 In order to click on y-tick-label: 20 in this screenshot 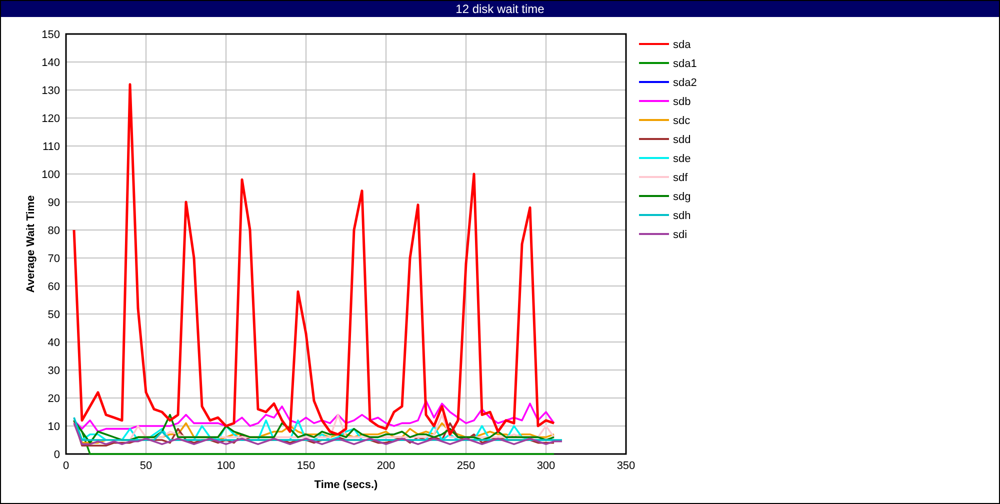, I will do `click(54, 399)`.